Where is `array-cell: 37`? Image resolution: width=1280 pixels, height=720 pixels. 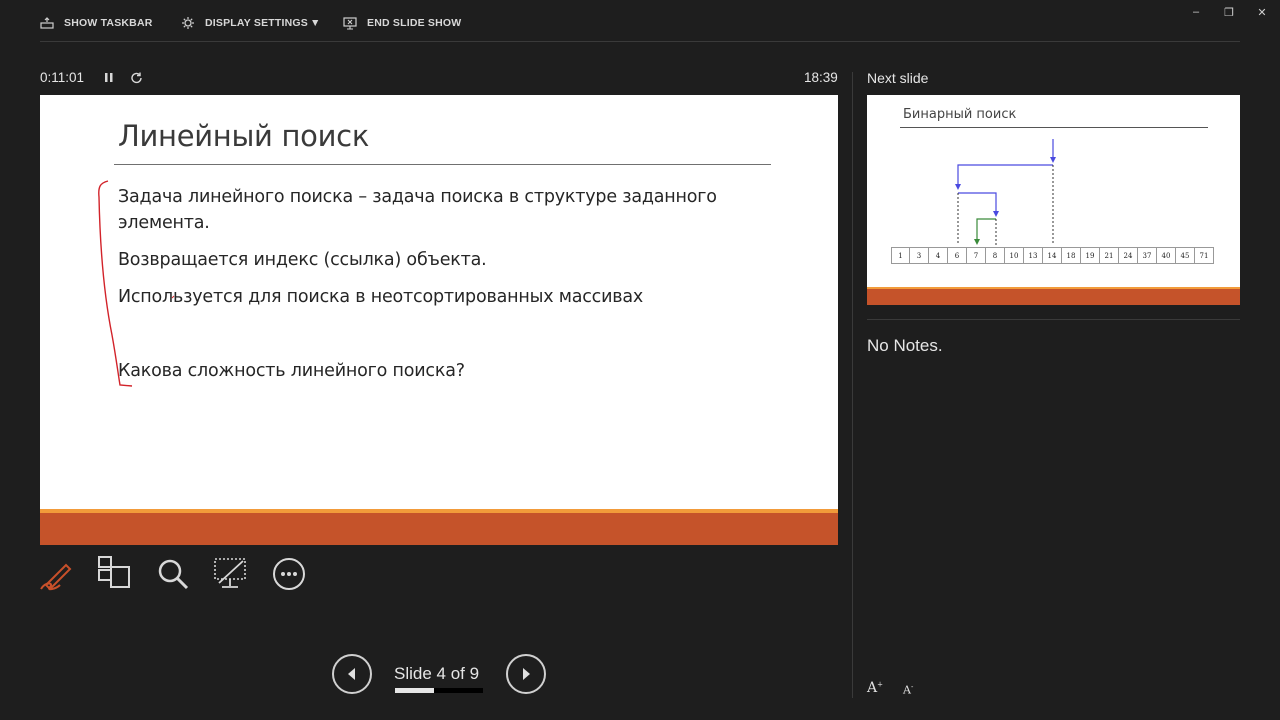
array-cell: 37 is located at coordinates (1147, 255).